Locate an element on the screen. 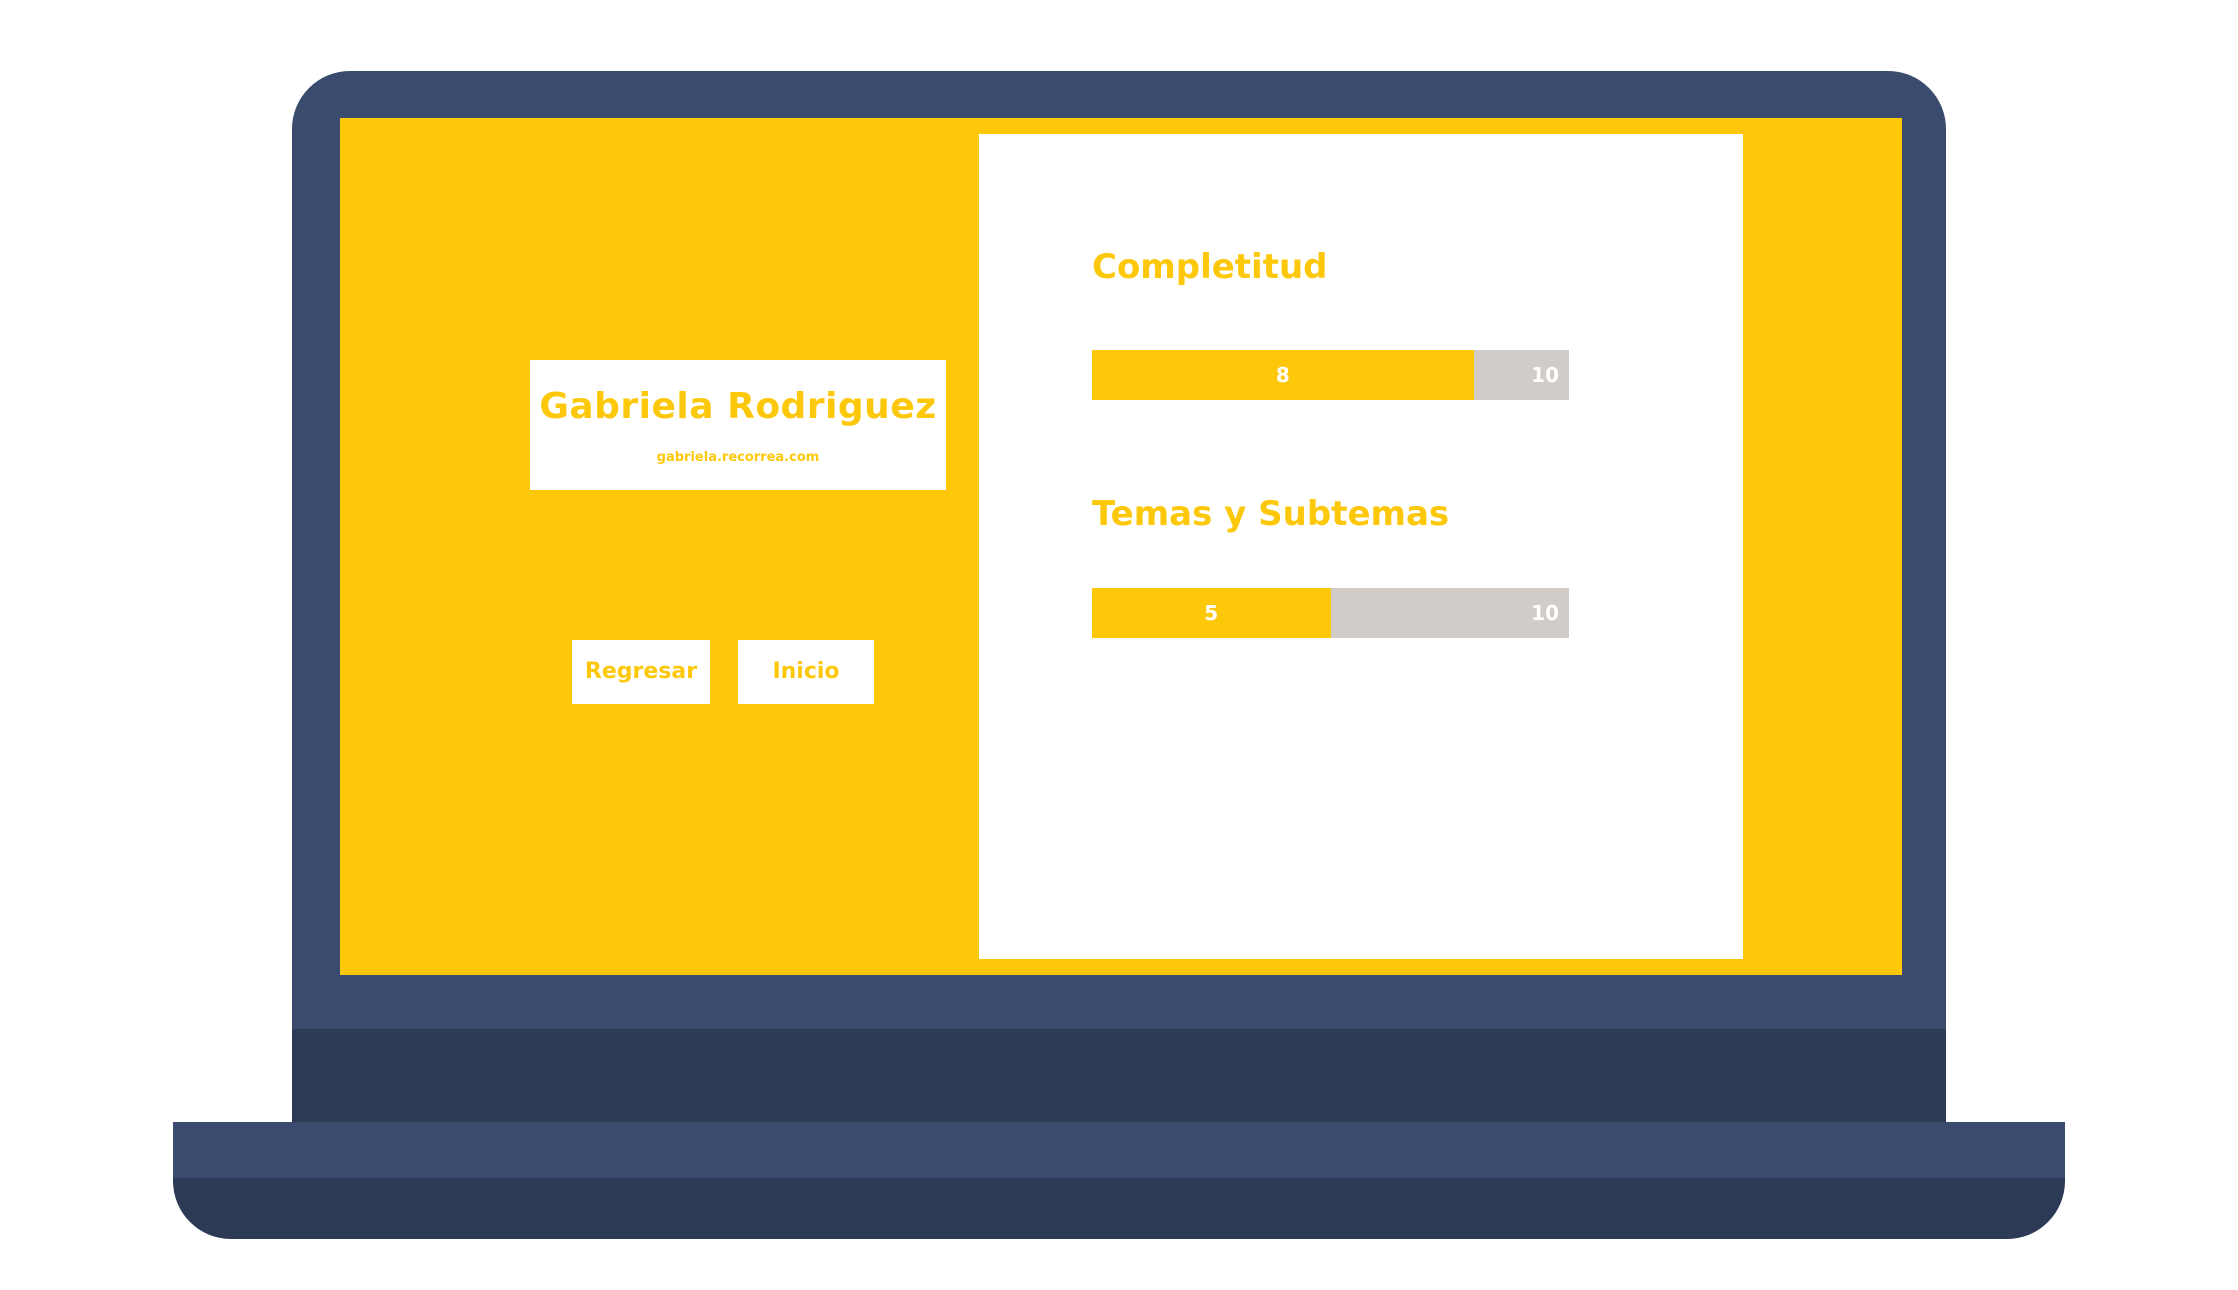 Image resolution: width=2238 pixels, height=1290 pixels. topics-max: 10 is located at coordinates (1545, 613).